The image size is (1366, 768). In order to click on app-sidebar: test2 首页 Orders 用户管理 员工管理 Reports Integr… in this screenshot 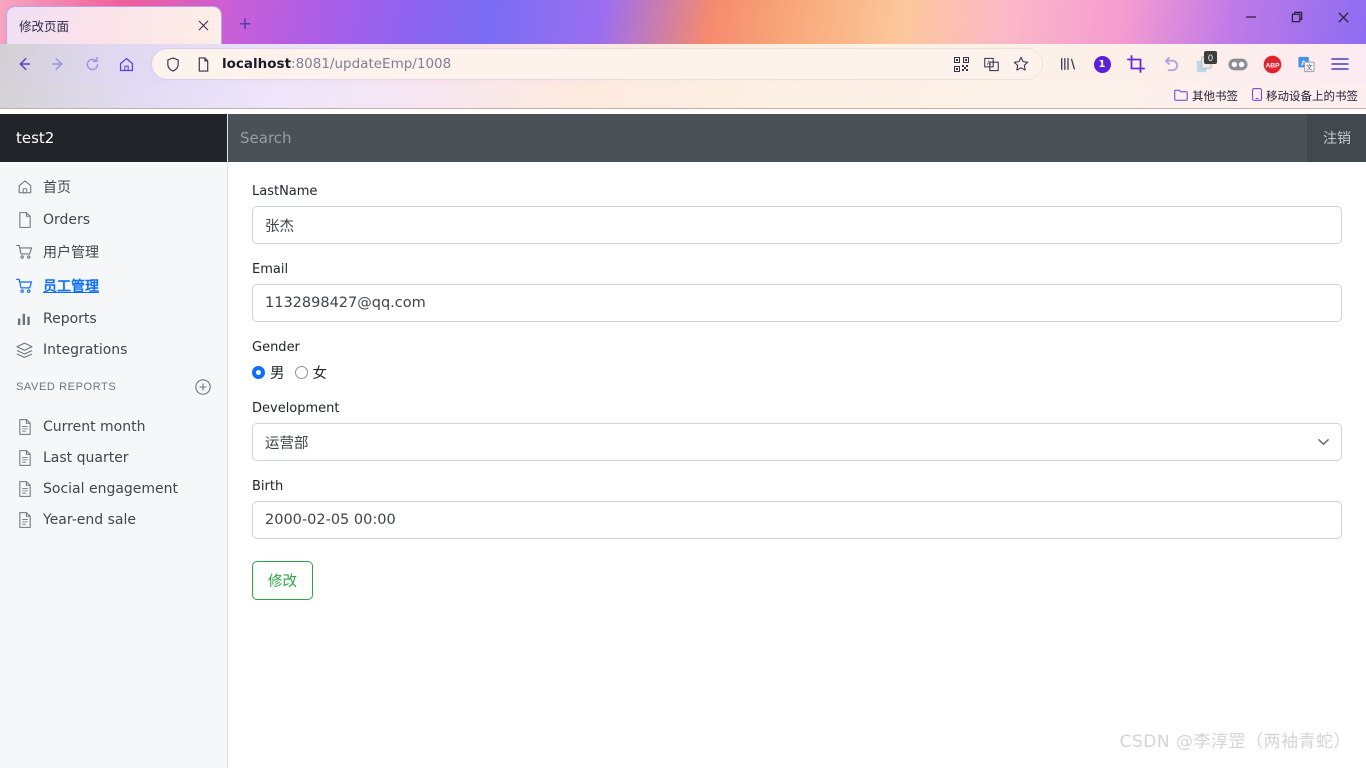, I will do `click(114, 441)`.